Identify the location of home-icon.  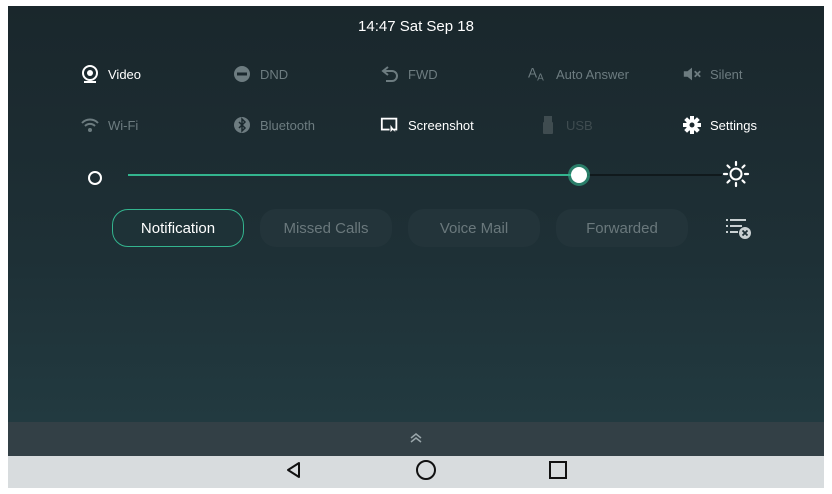
(426, 472).